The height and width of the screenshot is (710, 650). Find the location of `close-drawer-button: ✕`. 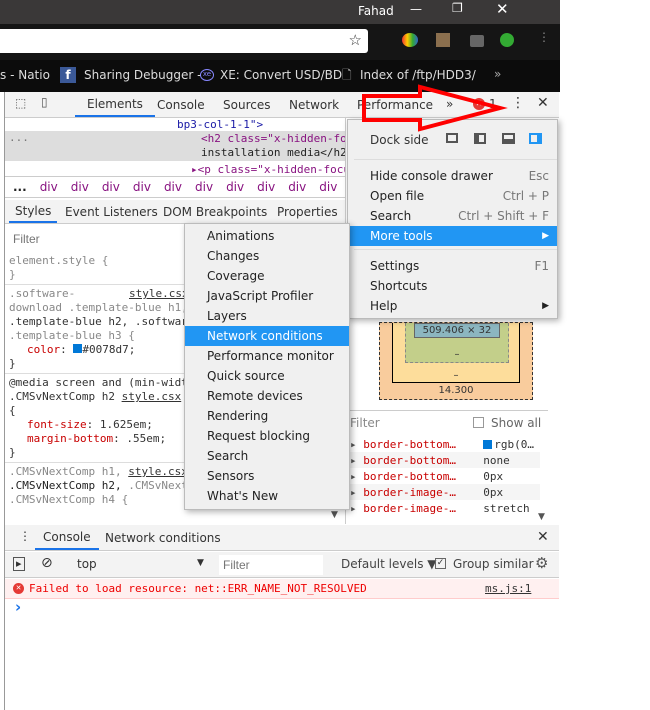

close-drawer-button: ✕ is located at coordinates (543, 537).